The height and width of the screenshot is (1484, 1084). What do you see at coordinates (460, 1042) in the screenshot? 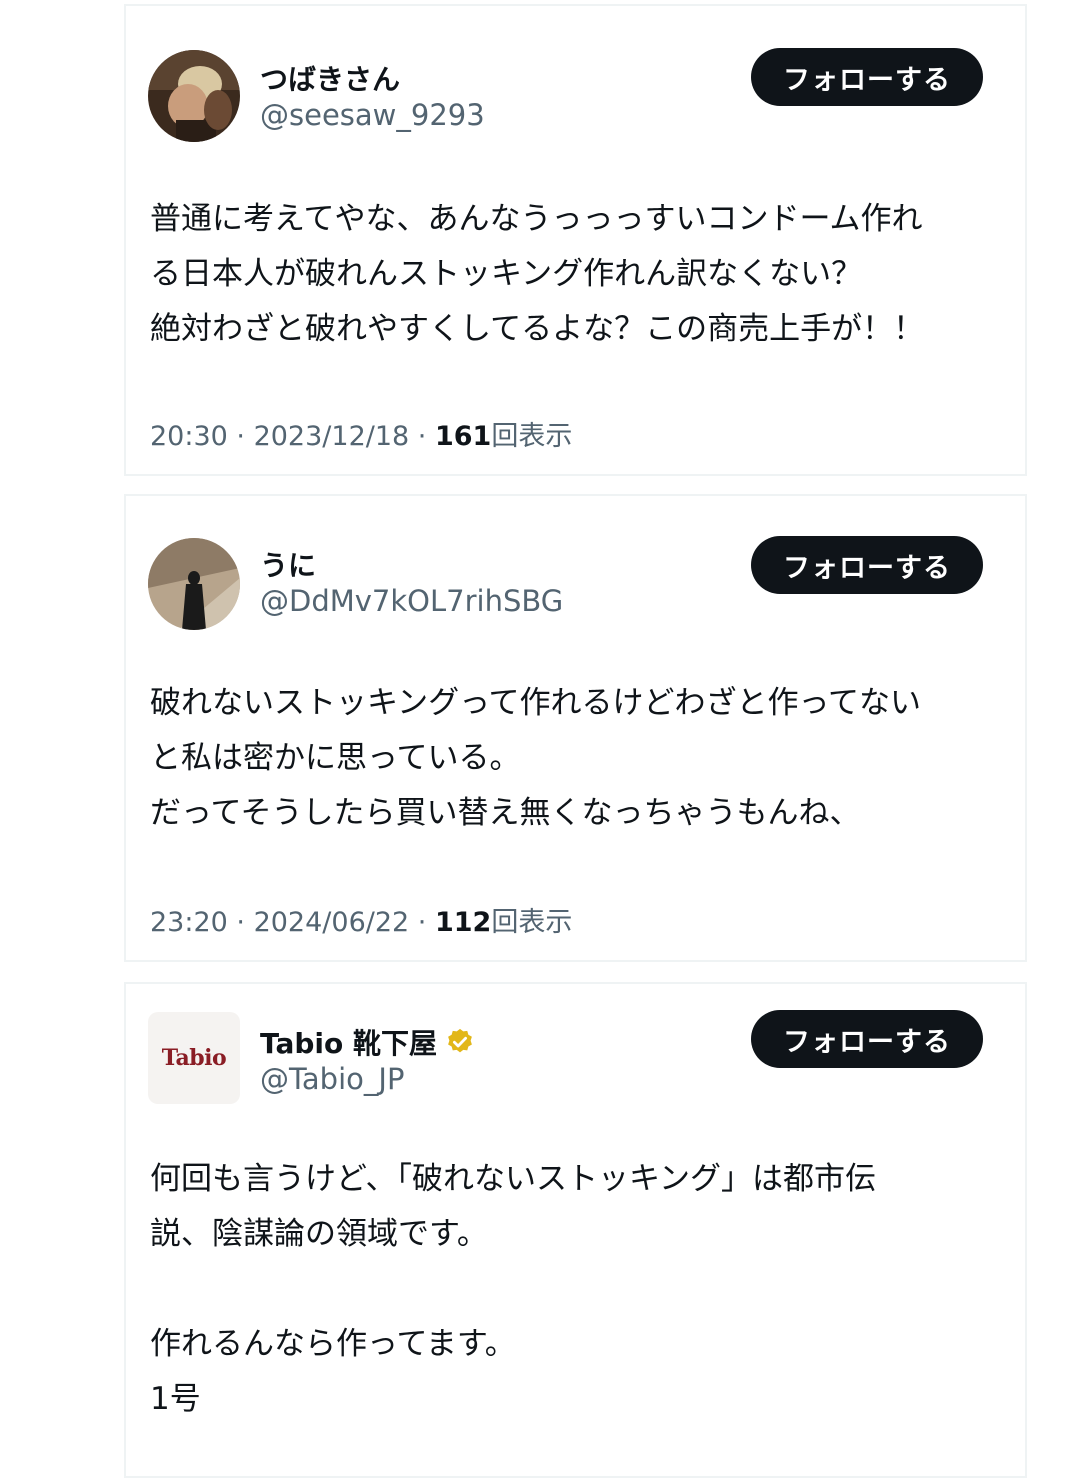
I see `verified-badge-icon` at bounding box center [460, 1042].